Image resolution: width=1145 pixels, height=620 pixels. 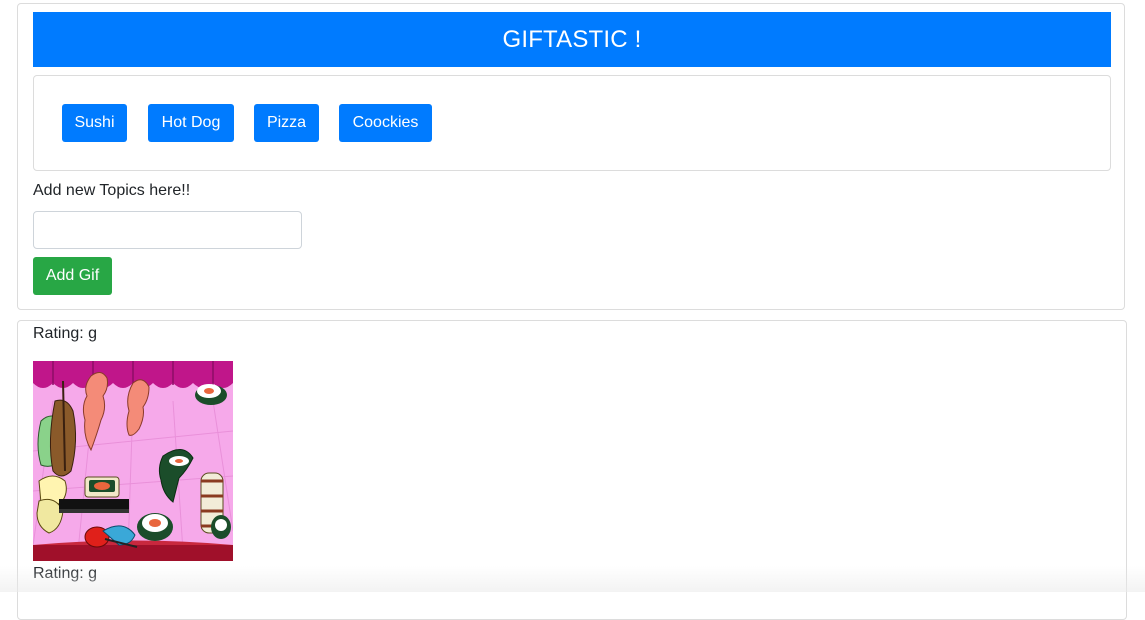 What do you see at coordinates (167, 230) in the screenshot?
I see `topic-input` at bounding box center [167, 230].